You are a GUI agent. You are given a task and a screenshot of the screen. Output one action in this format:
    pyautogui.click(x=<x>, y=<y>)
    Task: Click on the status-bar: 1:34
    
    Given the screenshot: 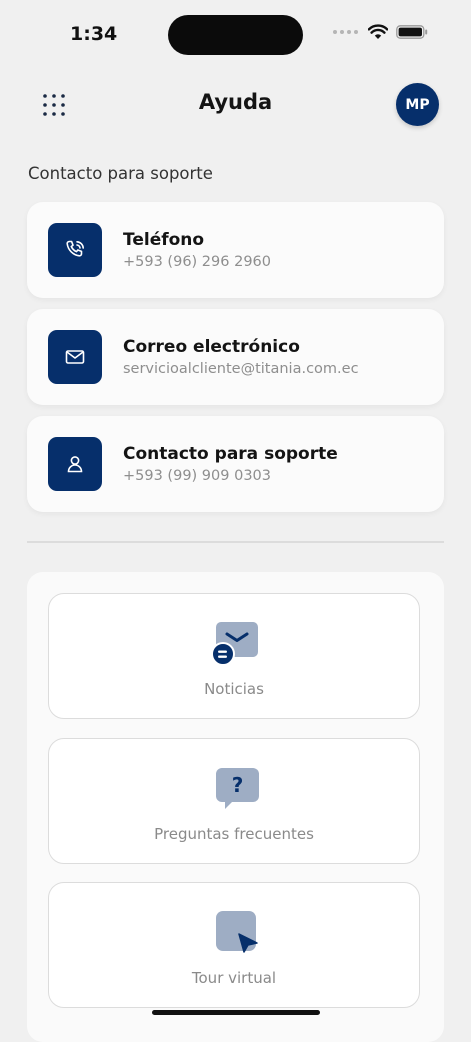 What is the action you would take?
    pyautogui.click(x=235, y=35)
    